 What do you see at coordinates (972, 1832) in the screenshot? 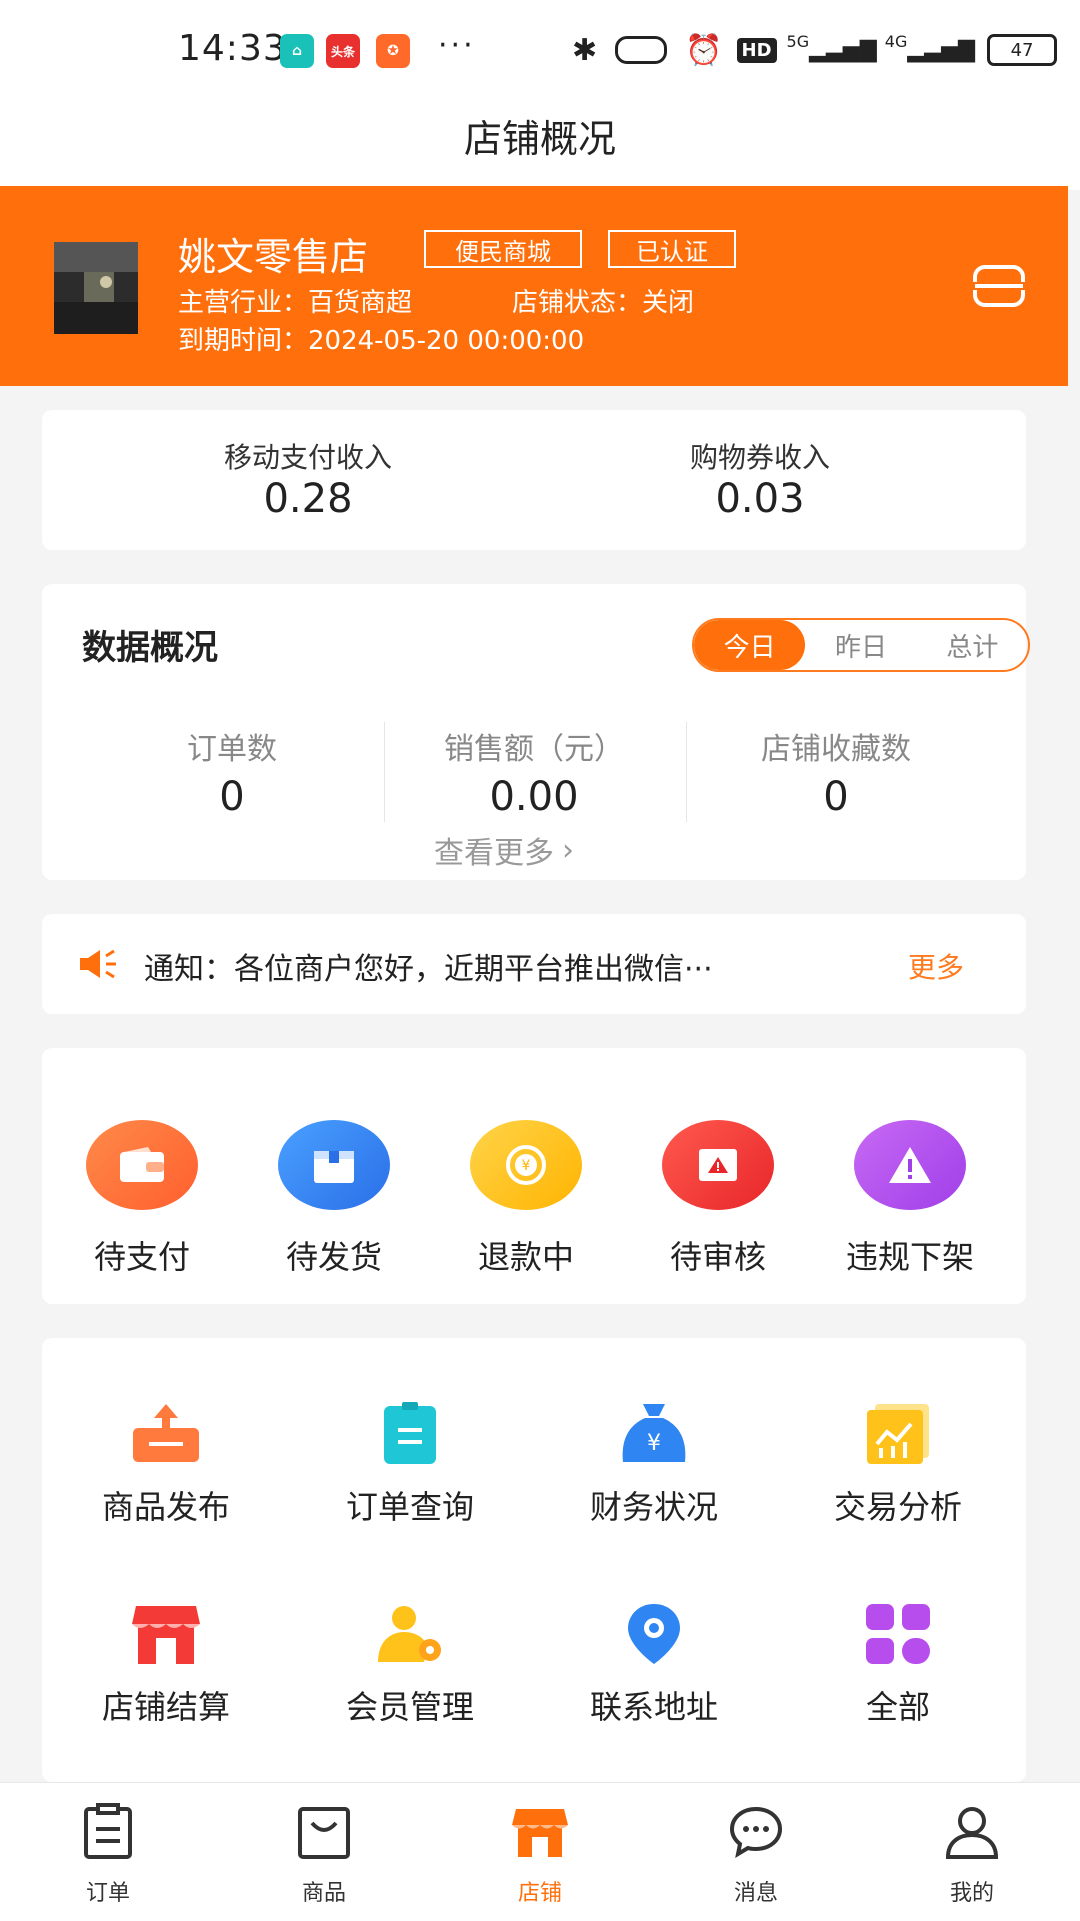
I see `user-profile-icon` at bounding box center [972, 1832].